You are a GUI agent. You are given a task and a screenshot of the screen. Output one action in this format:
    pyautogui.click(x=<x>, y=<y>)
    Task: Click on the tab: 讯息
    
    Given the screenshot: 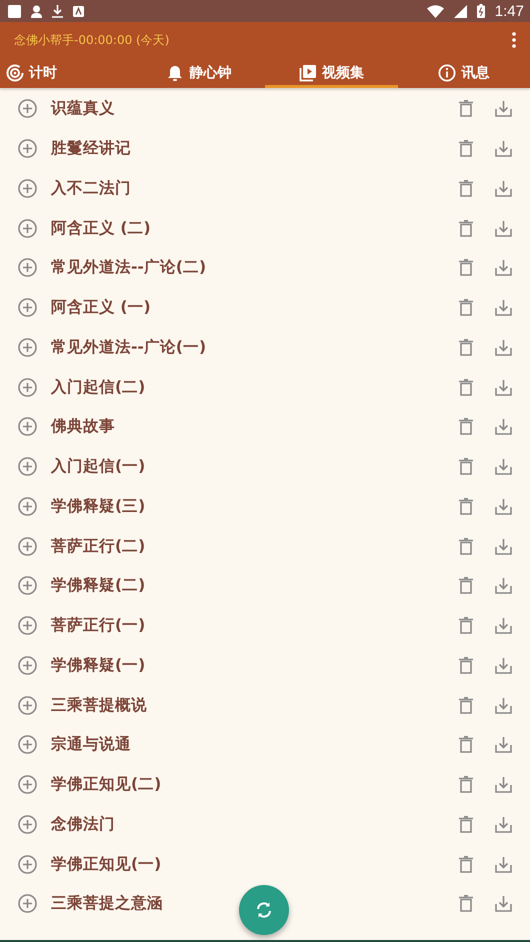 What is the action you would take?
    pyautogui.click(x=464, y=73)
    